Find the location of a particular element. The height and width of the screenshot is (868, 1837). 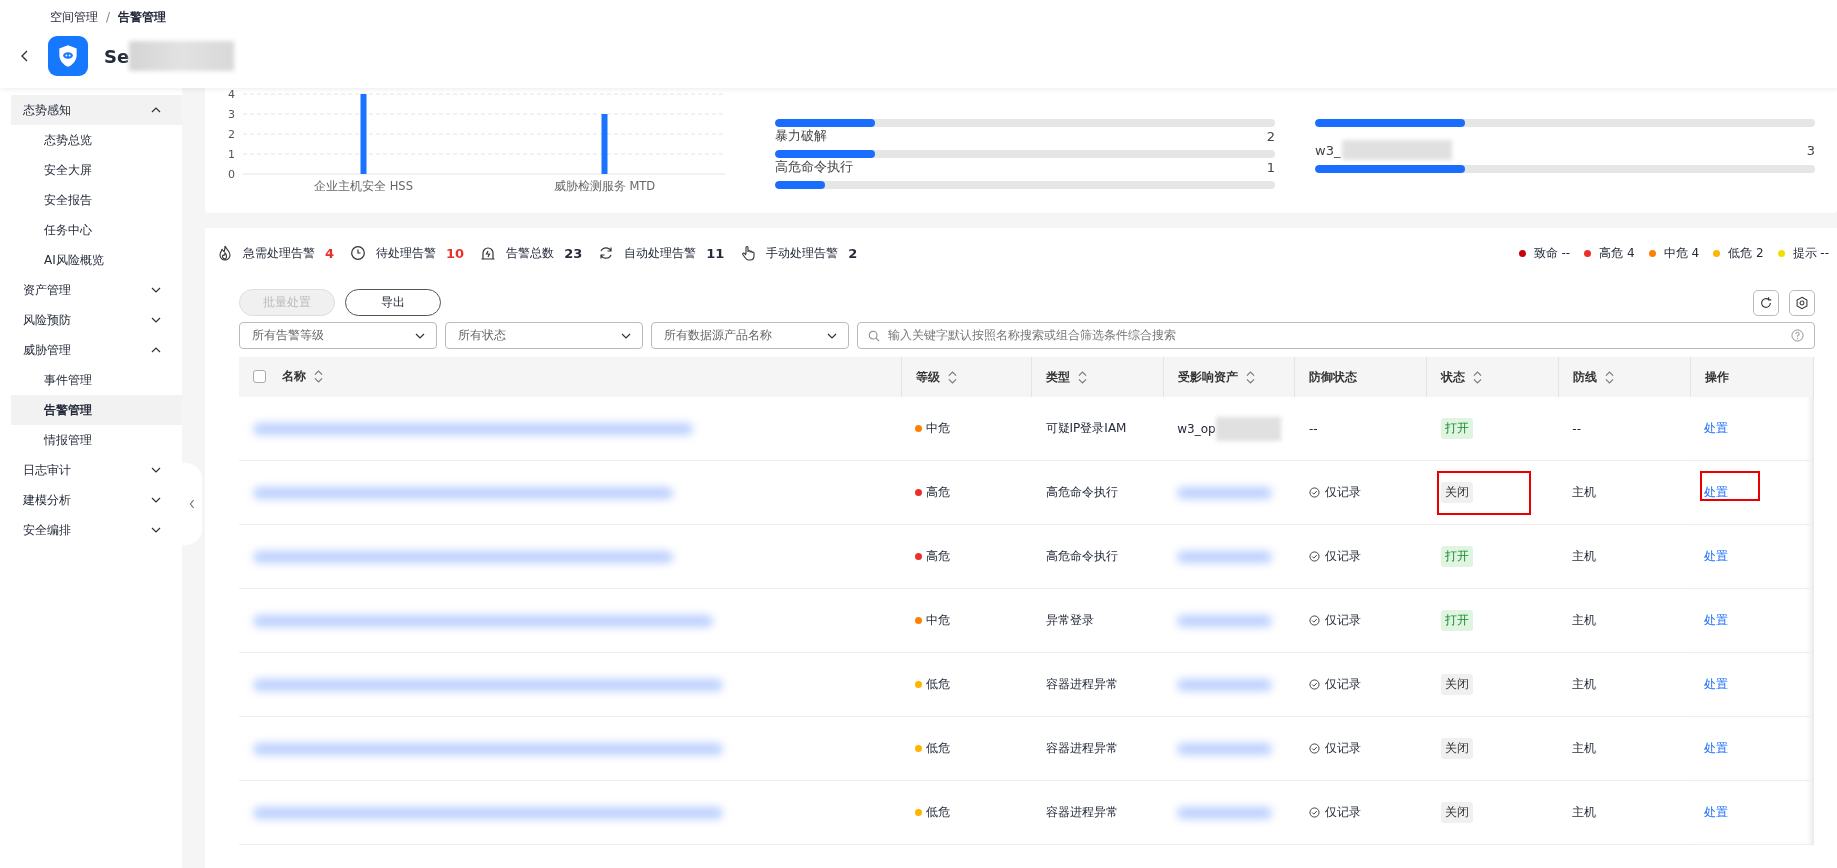

filter-dropdown: 所有数据源产品名称 is located at coordinates (750, 335).